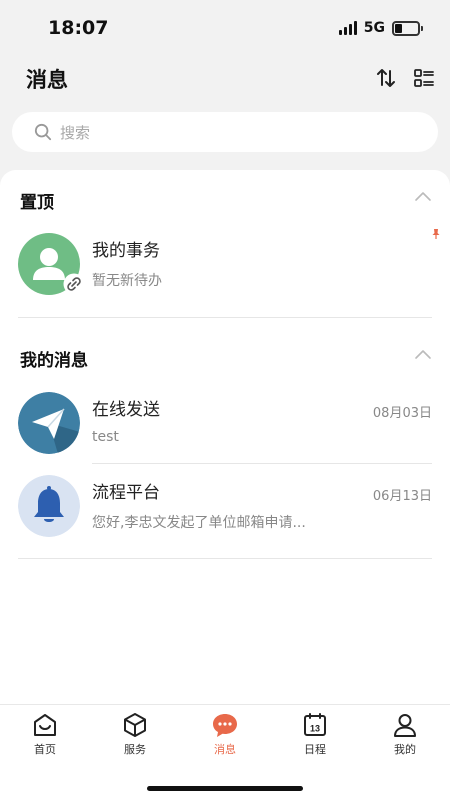 This screenshot has height=799, width=450. Describe the element at coordinates (37, 203) in the screenshot. I see `pinned-section-title: 置顶` at that location.